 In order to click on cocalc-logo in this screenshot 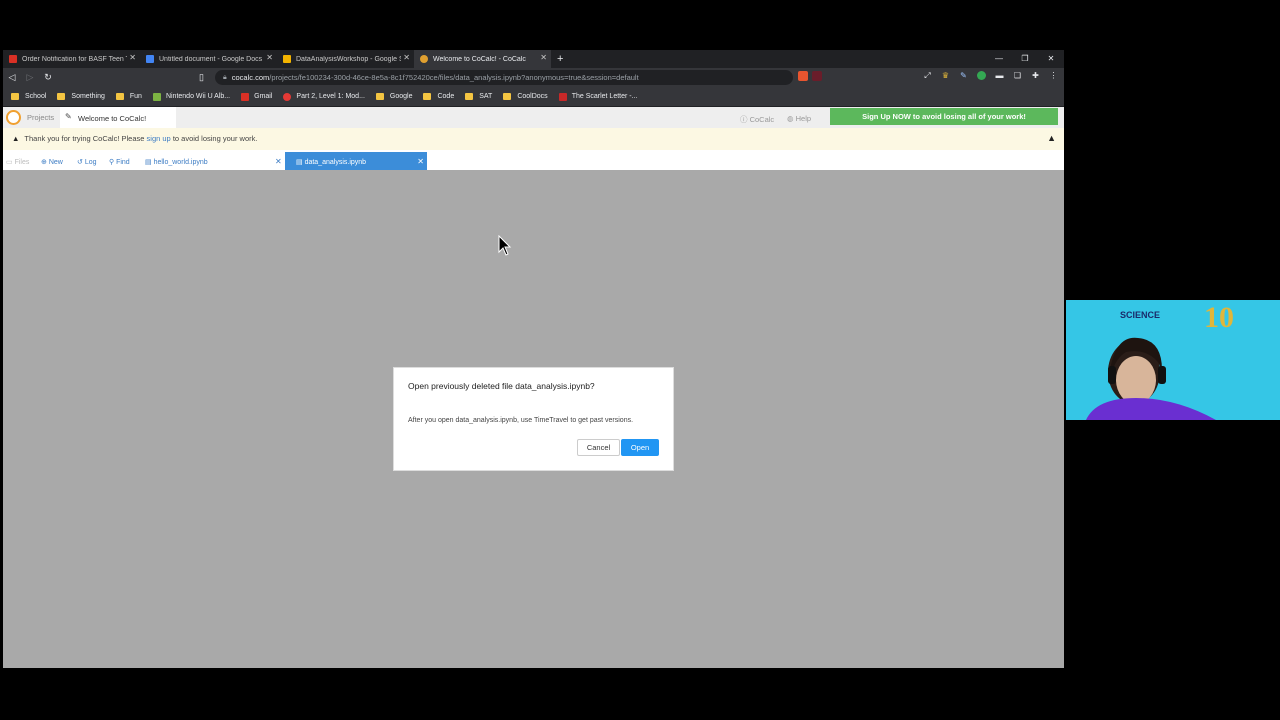, I will do `click(13, 117)`.